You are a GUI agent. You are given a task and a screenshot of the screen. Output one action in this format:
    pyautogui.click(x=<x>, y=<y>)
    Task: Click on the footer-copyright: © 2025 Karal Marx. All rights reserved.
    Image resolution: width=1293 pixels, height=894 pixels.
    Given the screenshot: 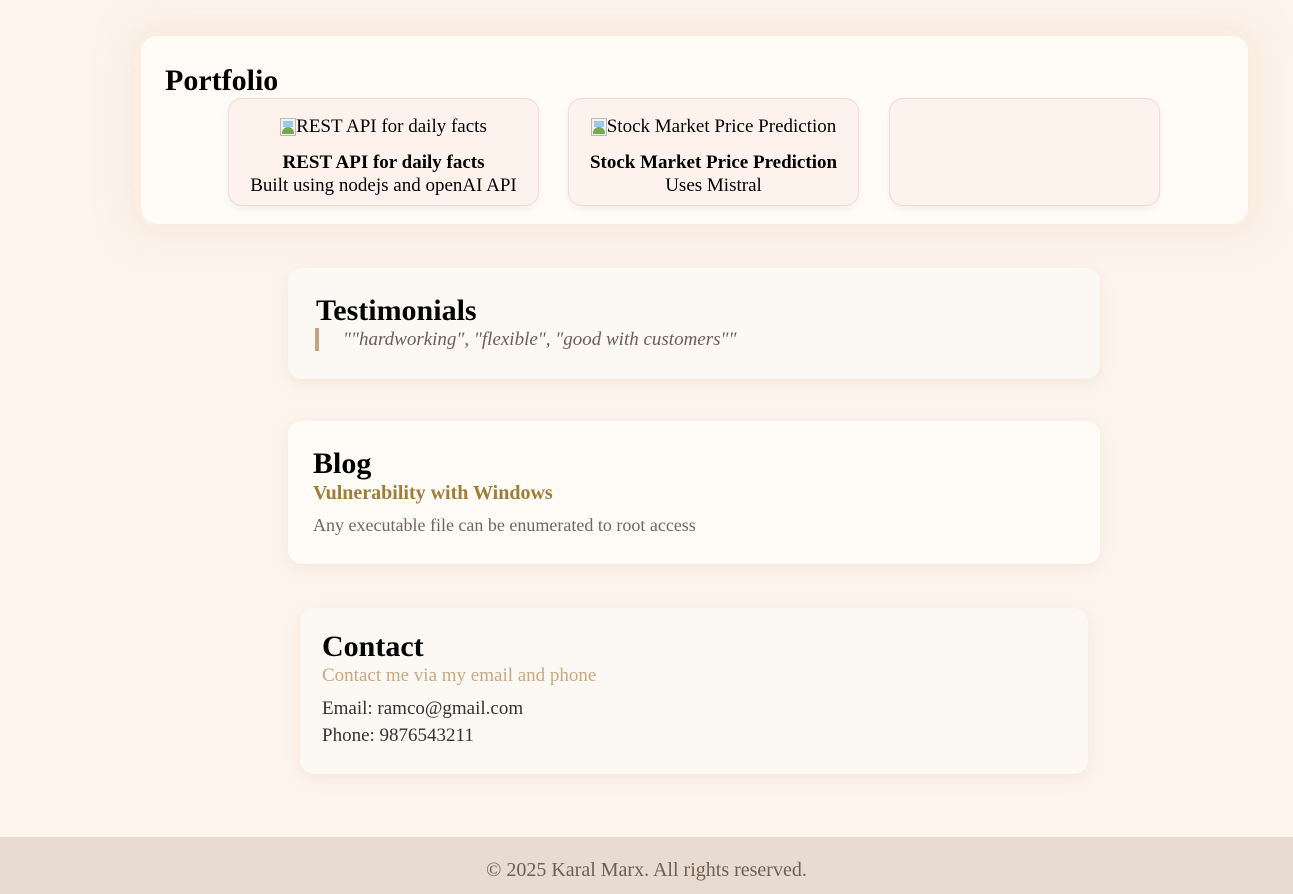 What is the action you would take?
    pyautogui.click(x=646, y=870)
    